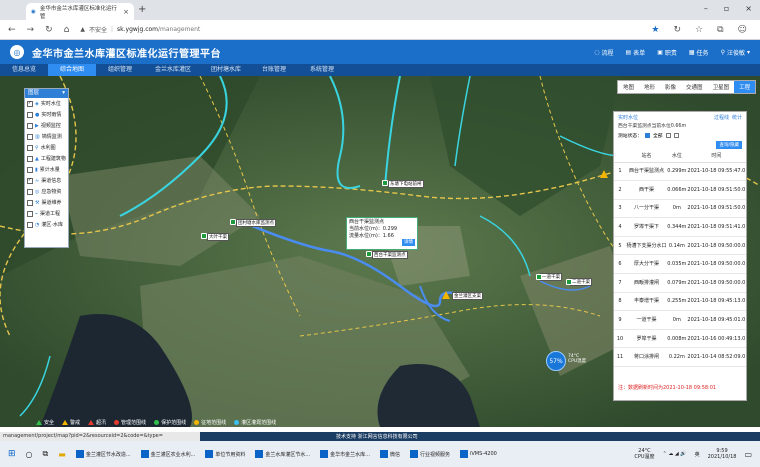 The height and width of the screenshot is (467, 760). I want to click on layer-item: ◎ 应急物资, so click(46, 191).